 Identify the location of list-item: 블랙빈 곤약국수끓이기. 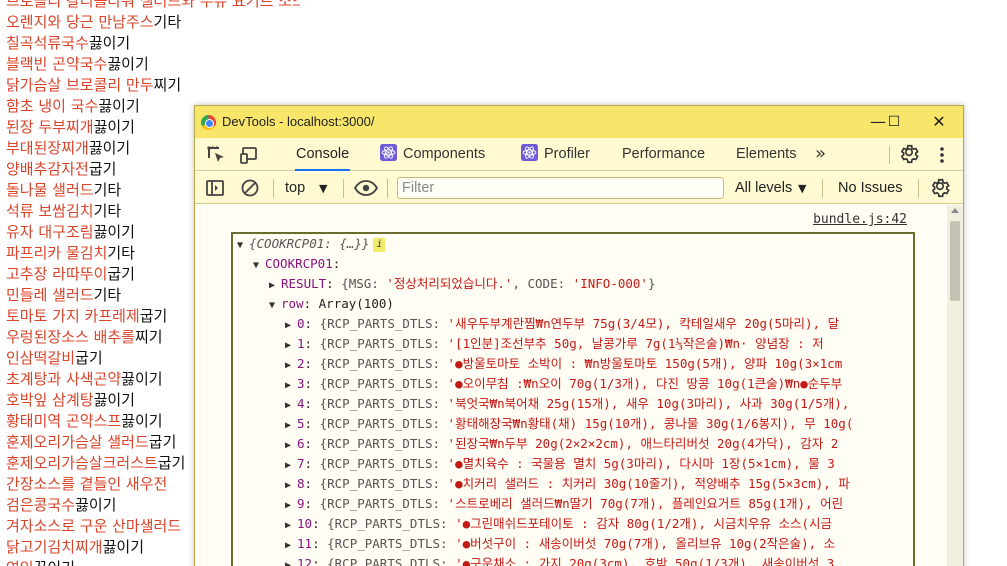
(77, 64).